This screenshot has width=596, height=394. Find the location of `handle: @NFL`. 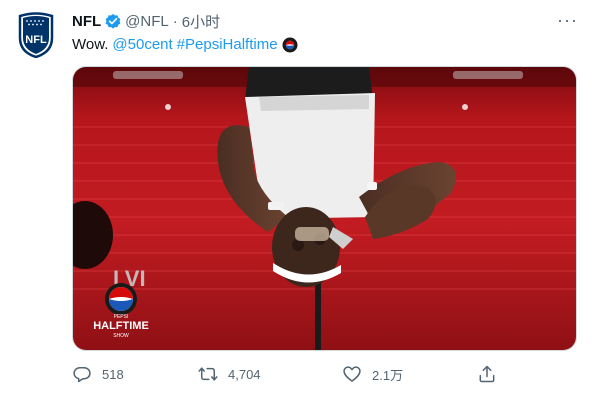

handle: @NFL is located at coordinates (147, 21).